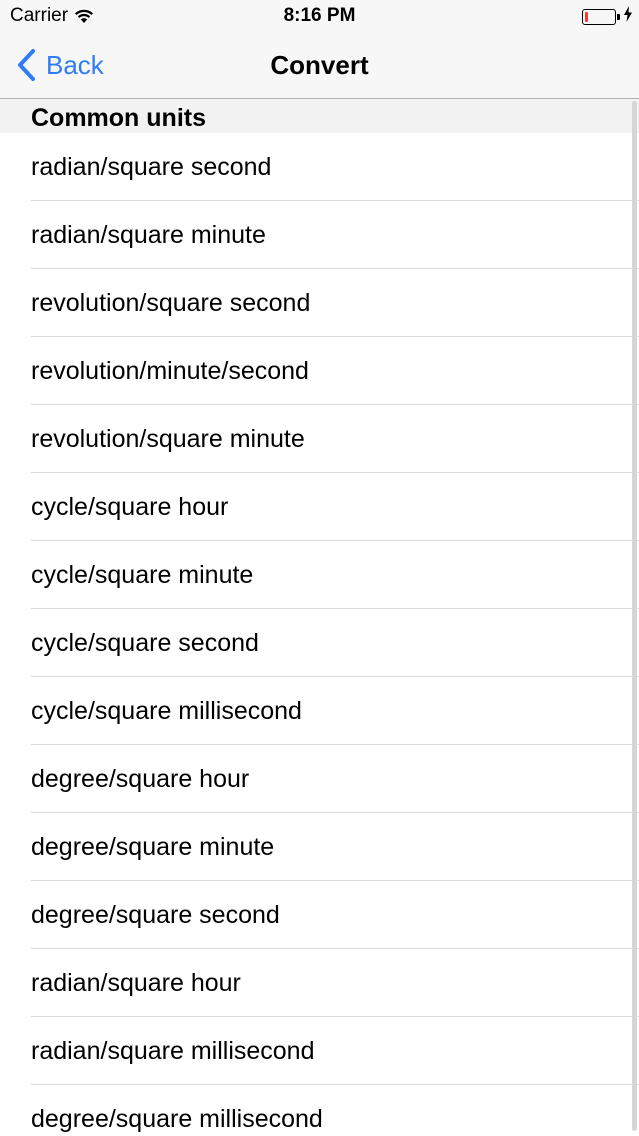 This screenshot has width=639, height=1136. Describe the element at coordinates (319, 235) in the screenshot. I see `list-item: radian/square minute` at that location.